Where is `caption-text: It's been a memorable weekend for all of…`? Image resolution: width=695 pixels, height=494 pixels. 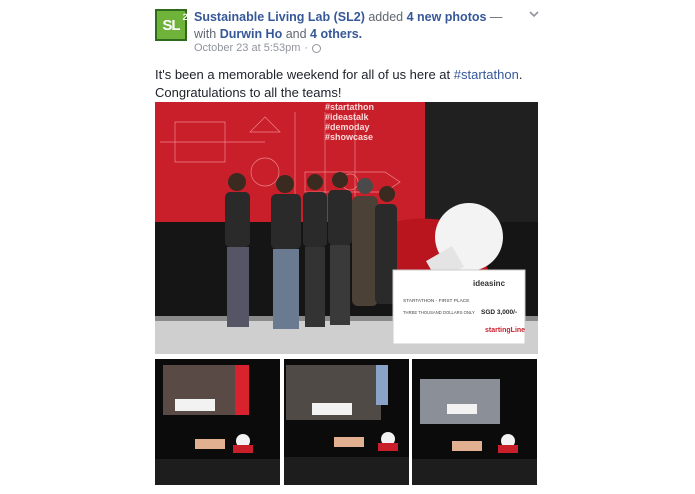 caption-text: It's been a memorable weekend for all of… is located at coordinates (304, 74).